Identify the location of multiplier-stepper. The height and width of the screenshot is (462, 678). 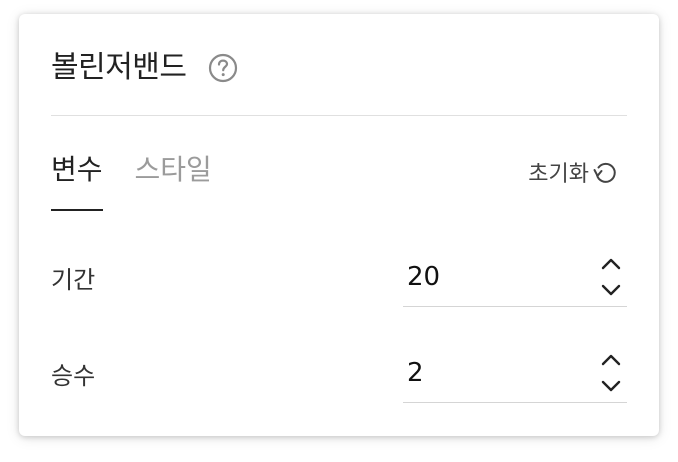
(611, 373).